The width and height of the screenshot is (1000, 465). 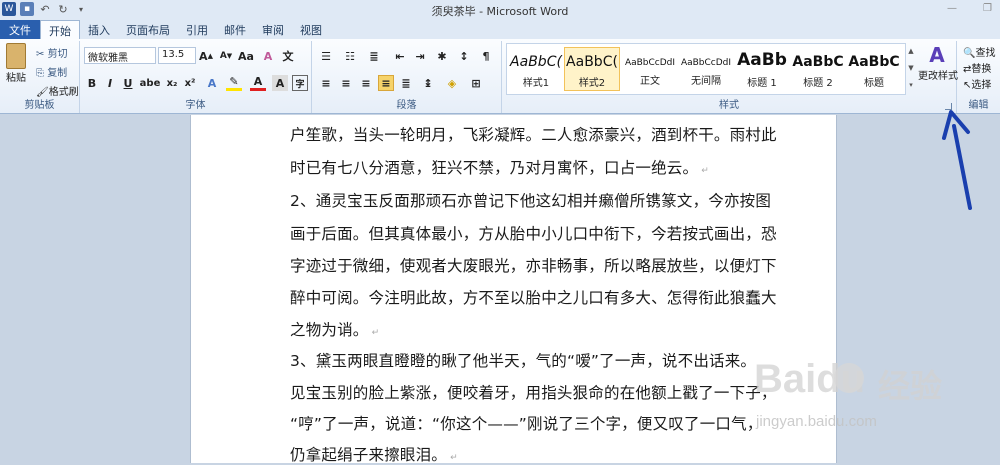 What do you see at coordinates (235, 29) in the screenshot?
I see `tab-mailings: 邮件` at bounding box center [235, 29].